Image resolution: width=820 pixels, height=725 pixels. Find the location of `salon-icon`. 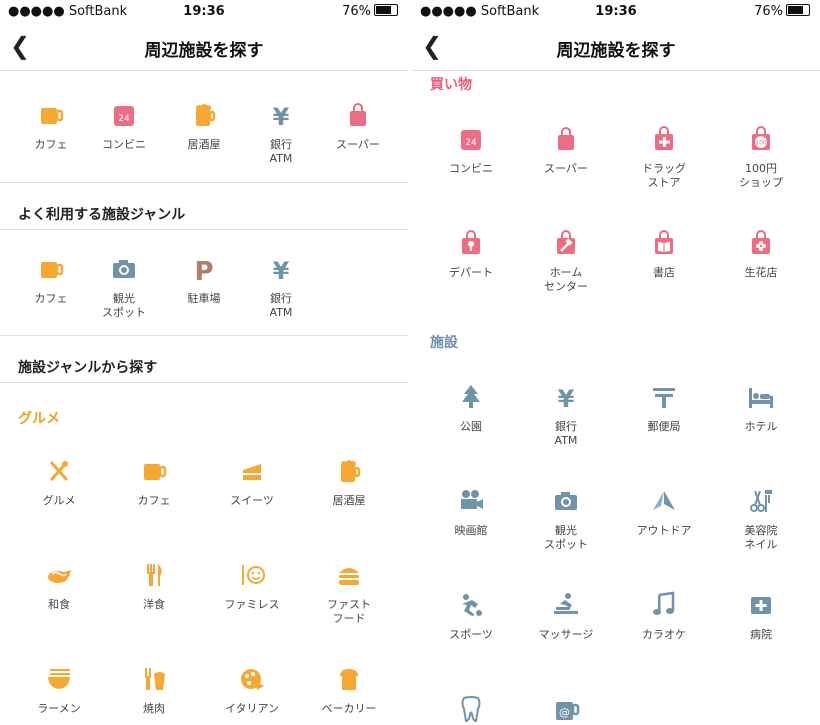

salon-icon is located at coordinates (761, 501).